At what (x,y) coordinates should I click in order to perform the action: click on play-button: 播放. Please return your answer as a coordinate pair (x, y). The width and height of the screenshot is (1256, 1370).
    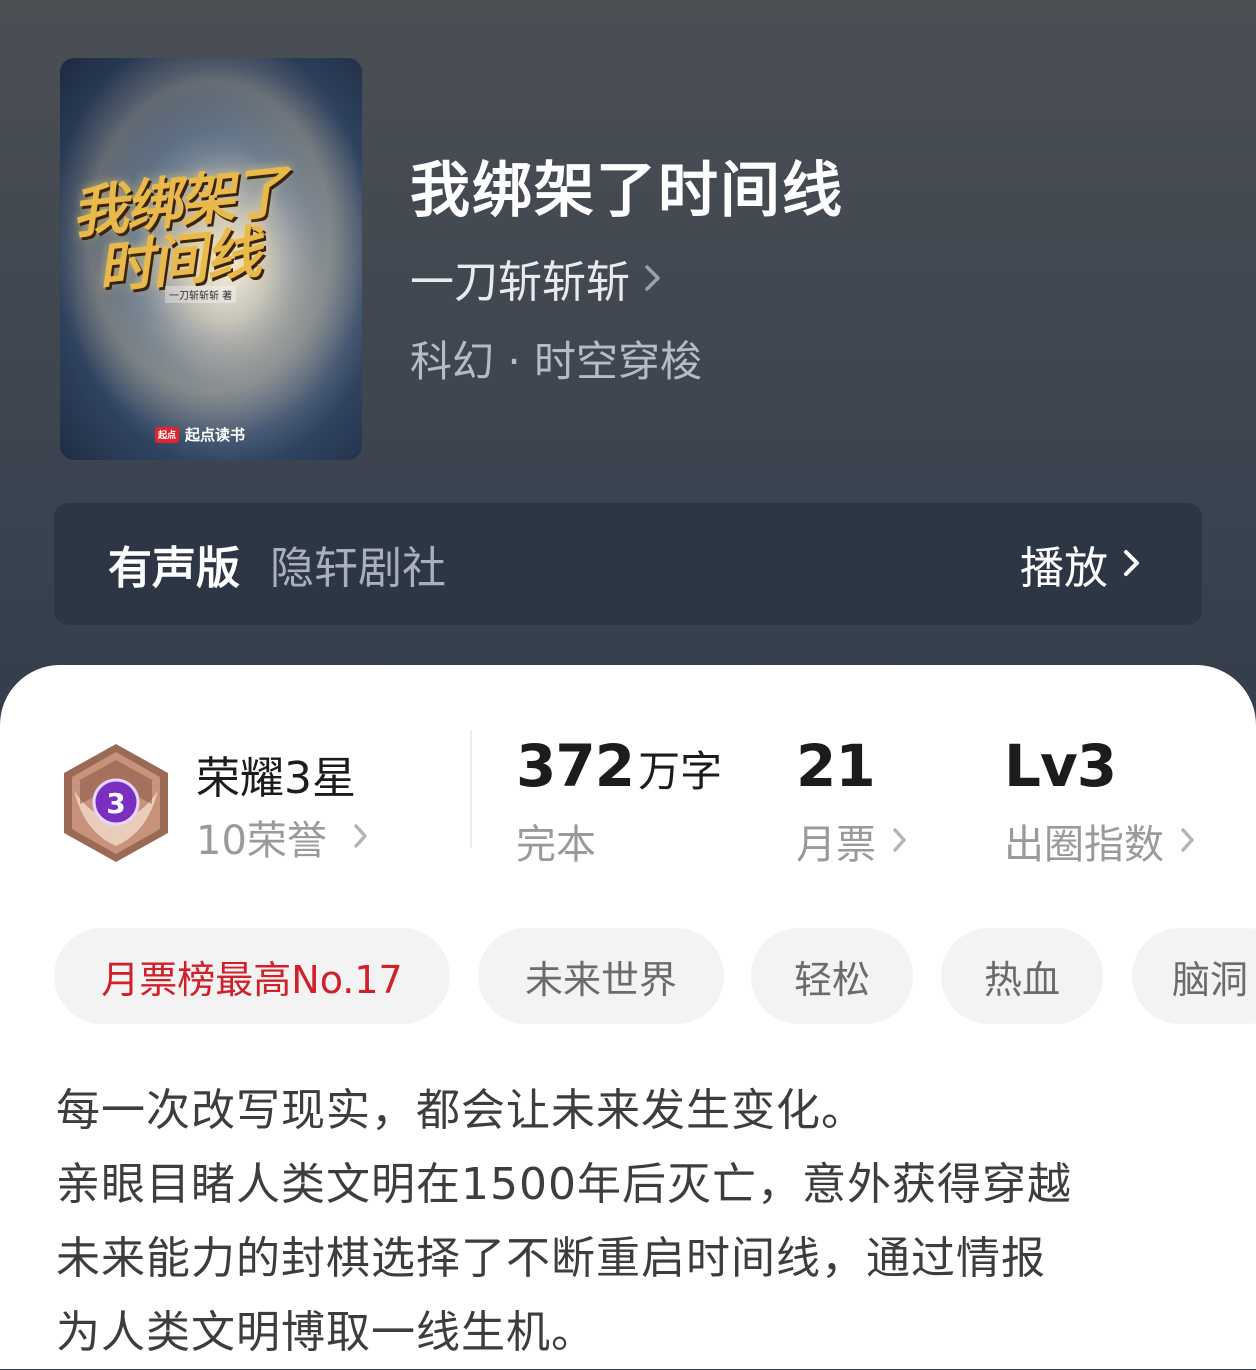
    Looking at the image, I should click on (1081, 564).